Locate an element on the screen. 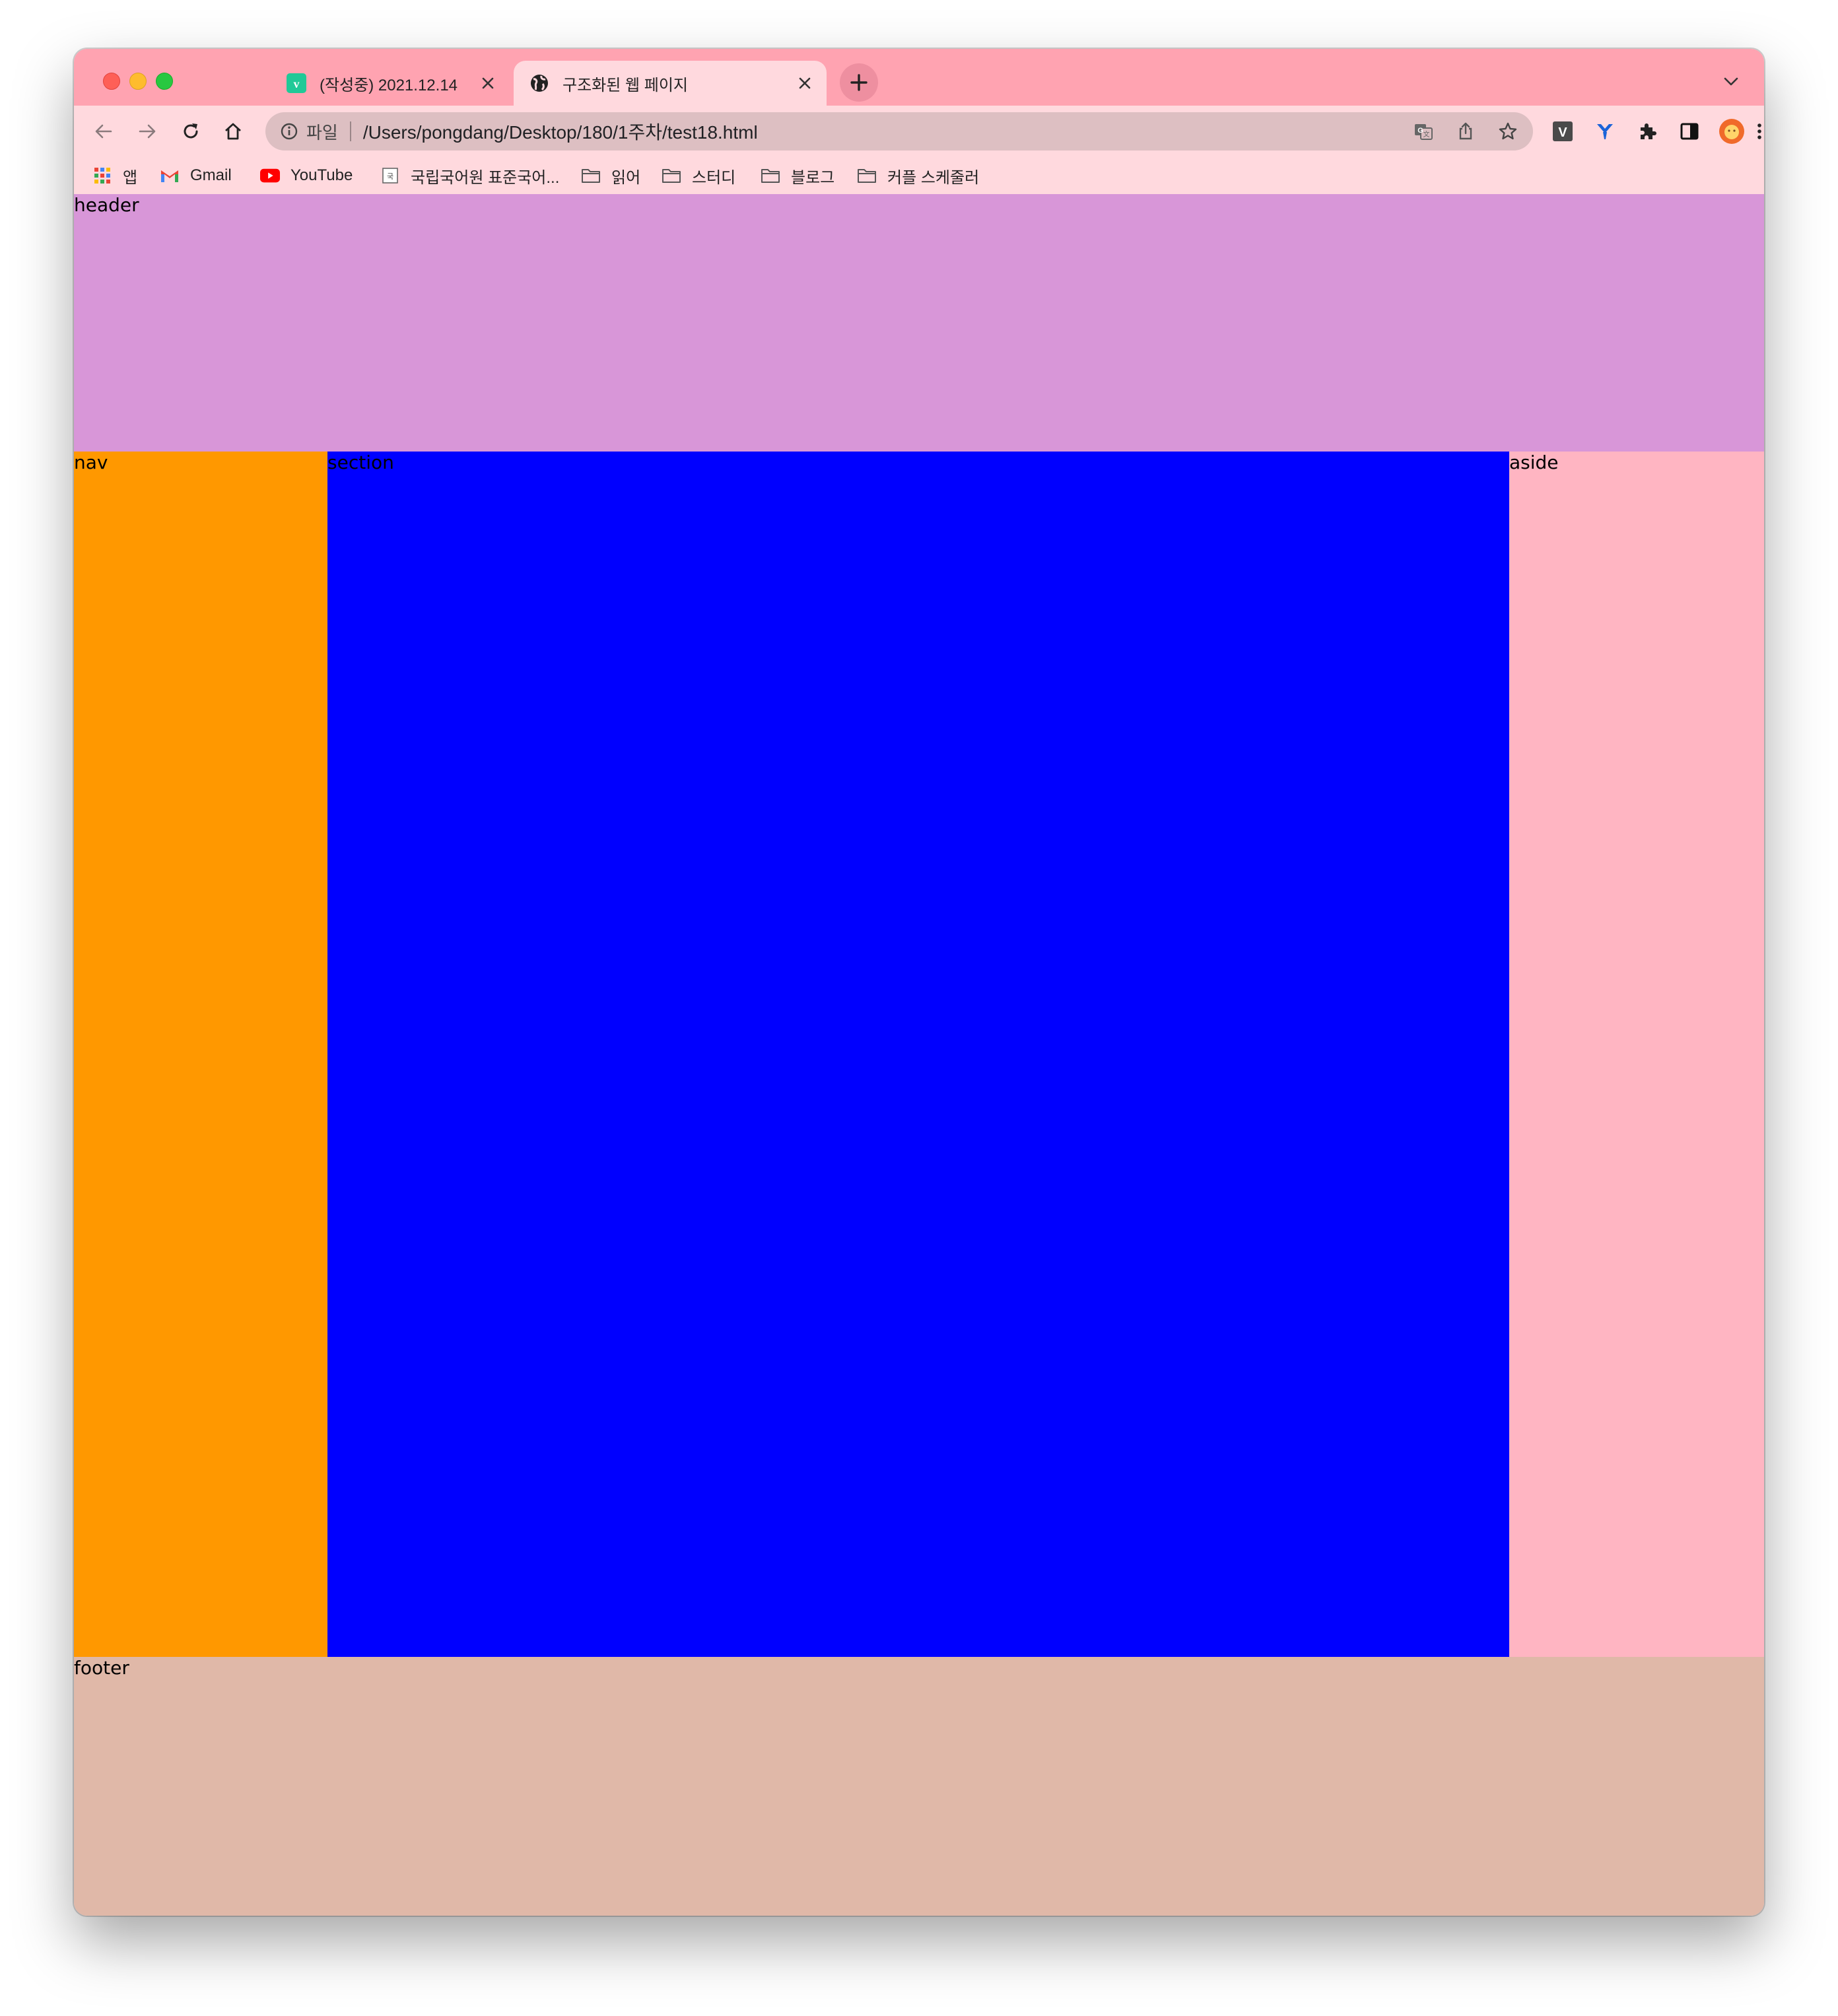 This screenshot has height=2016, width=1838. bookmark-youtube: YouTube is located at coordinates (307, 175).